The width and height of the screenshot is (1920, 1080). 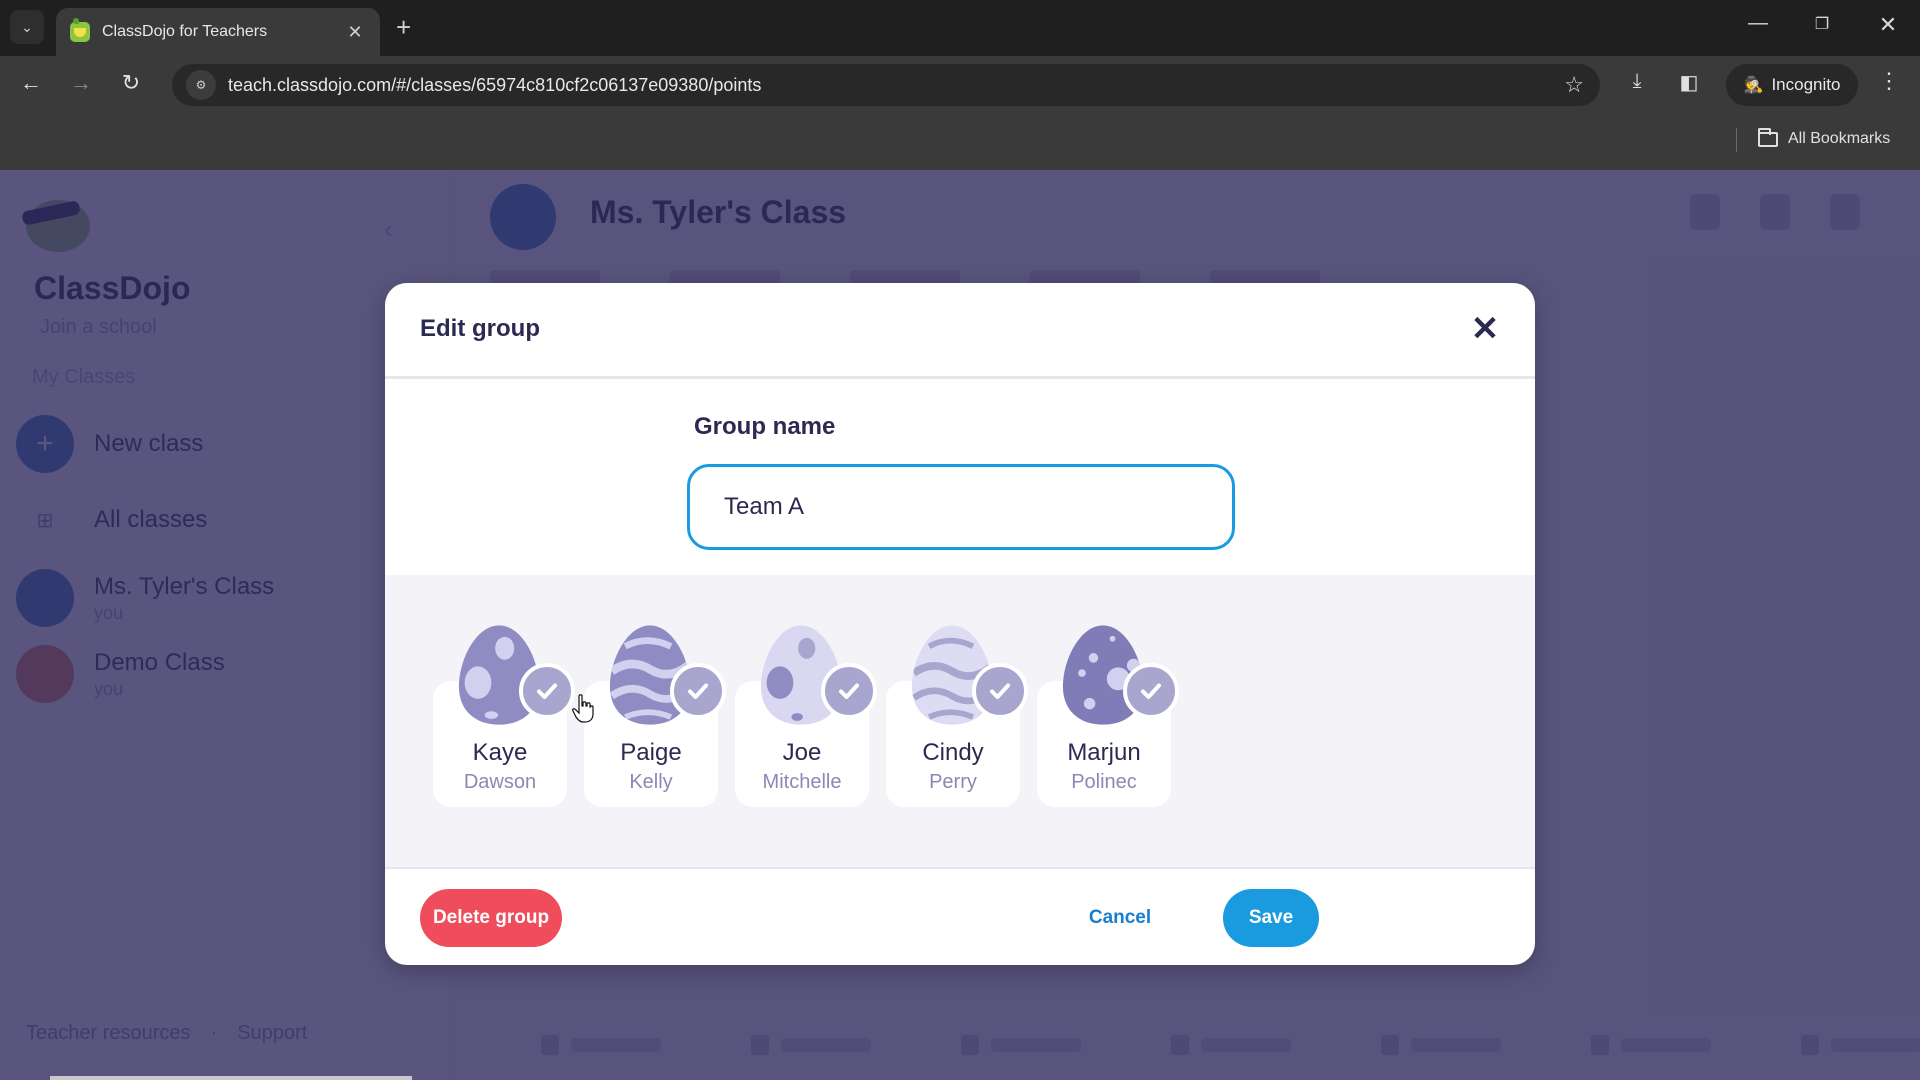 I want to click on close-icon: ✕, so click(x=1485, y=329).